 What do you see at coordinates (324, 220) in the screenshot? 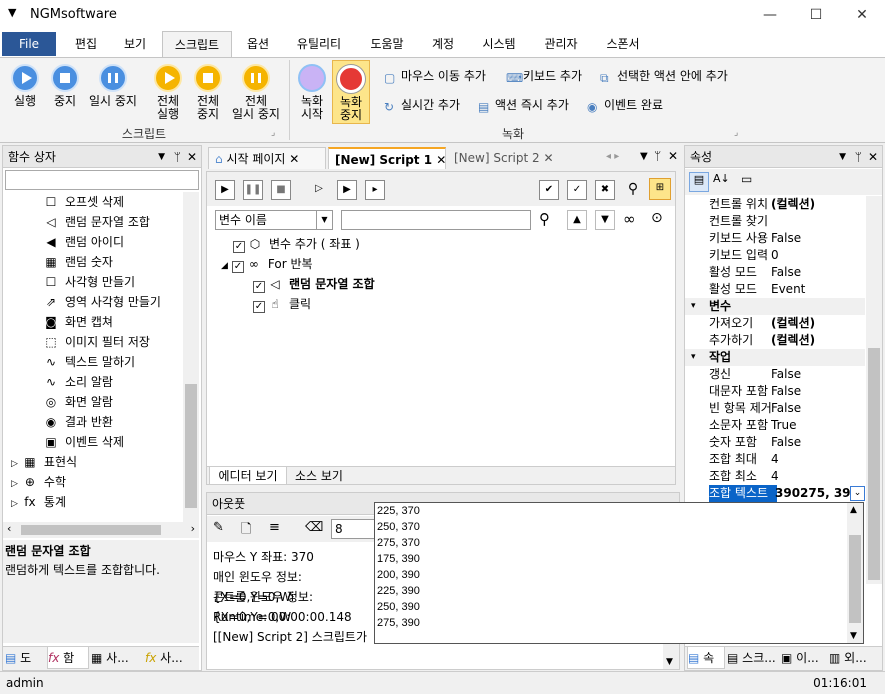
I see `chevron-down-icon: ▼` at bounding box center [324, 220].